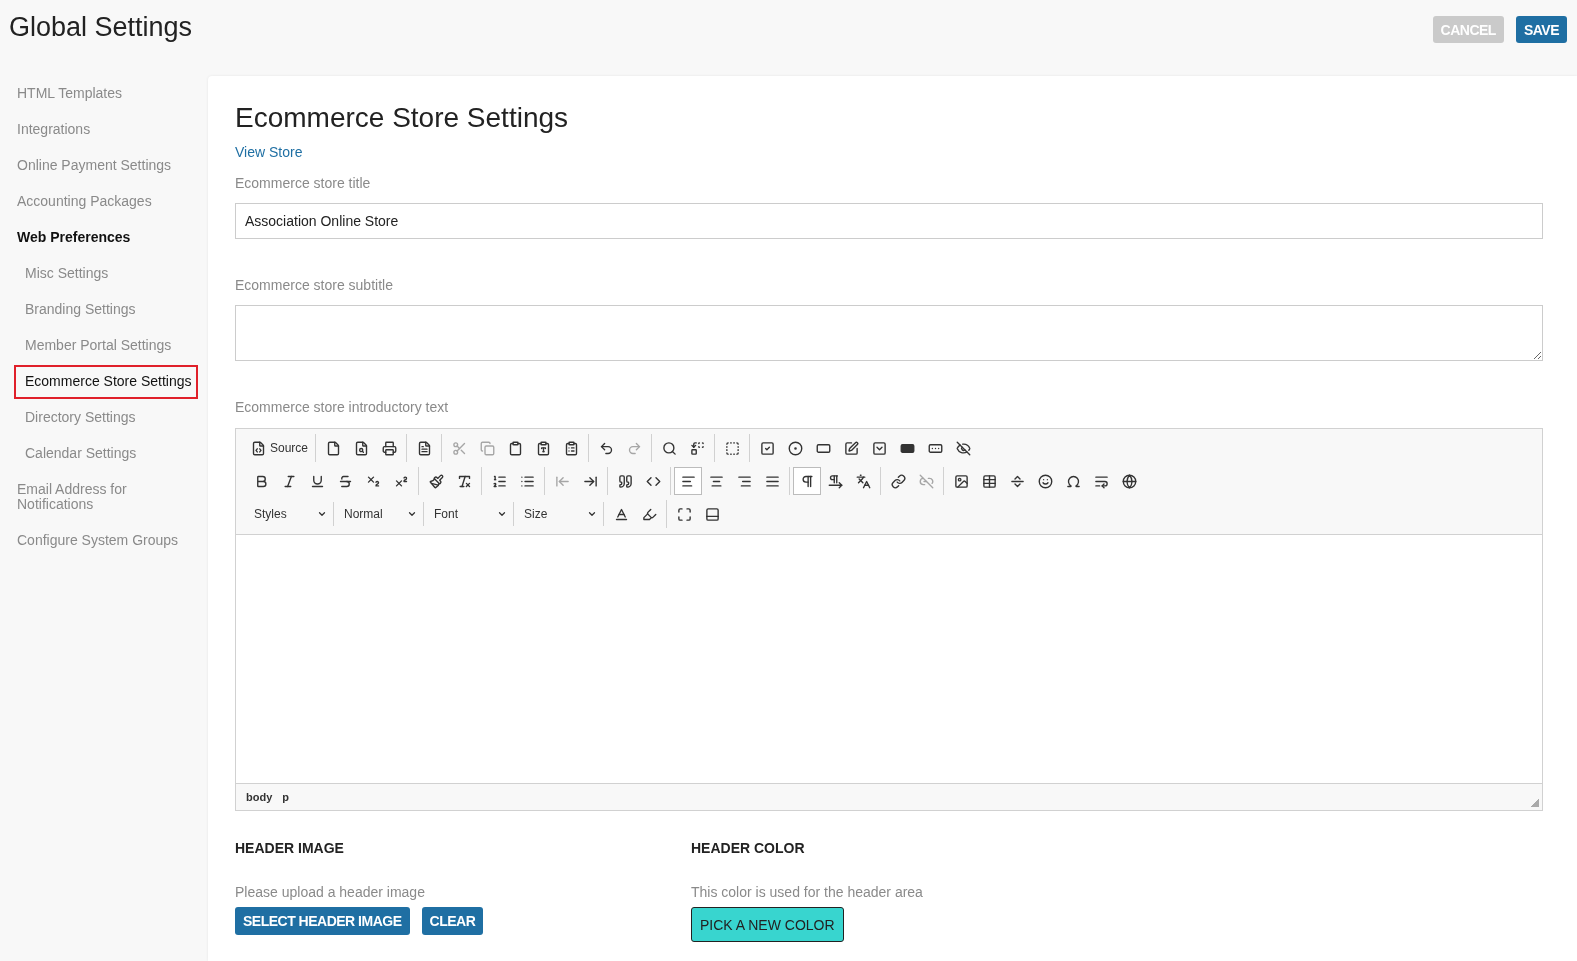 The height and width of the screenshot is (961, 1577). I want to click on checkbox-icon, so click(767, 448).